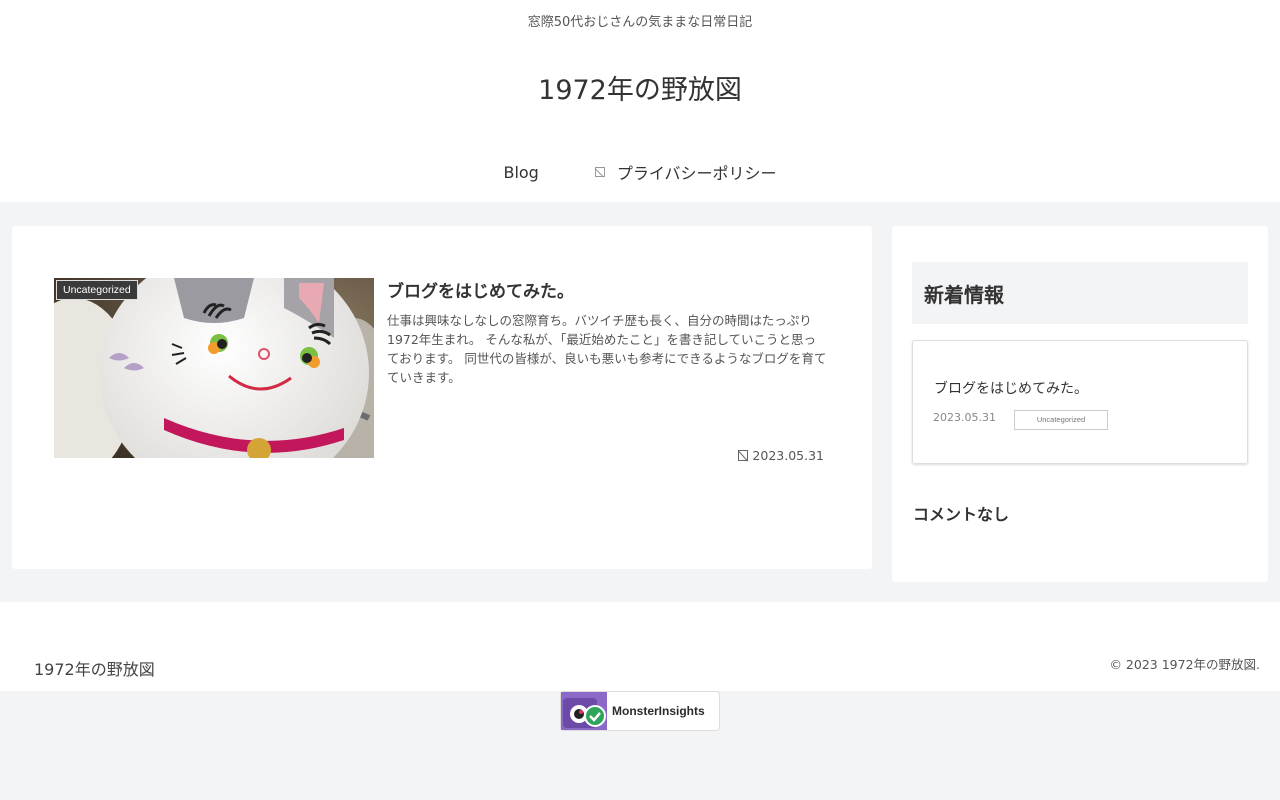 The image size is (1280, 800). Describe the element at coordinates (584, 711) in the screenshot. I see `monsterinsights-logo-icon` at that location.